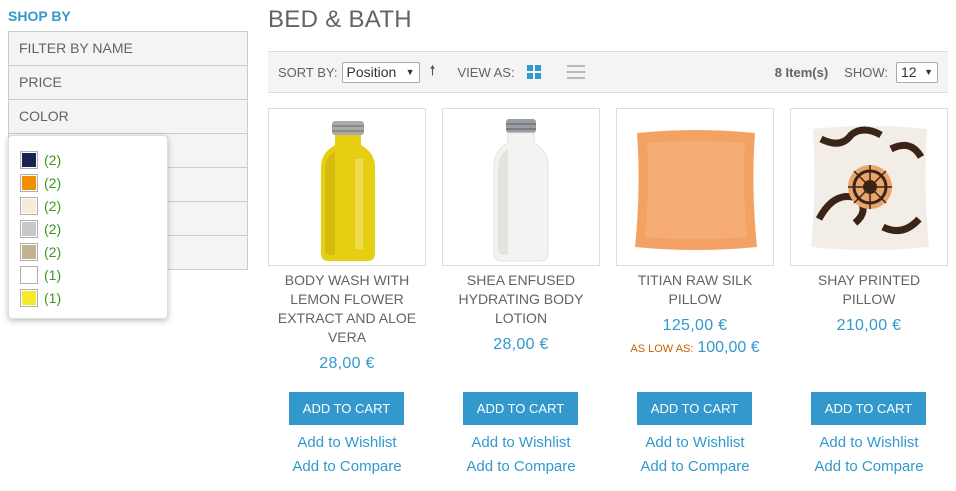 The image size is (956, 491). What do you see at coordinates (521, 299) in the screenshot?
I see `product-name: SHEA ENFUSED HYDRATING BODY LOTION` at bounding box center [521, 299].